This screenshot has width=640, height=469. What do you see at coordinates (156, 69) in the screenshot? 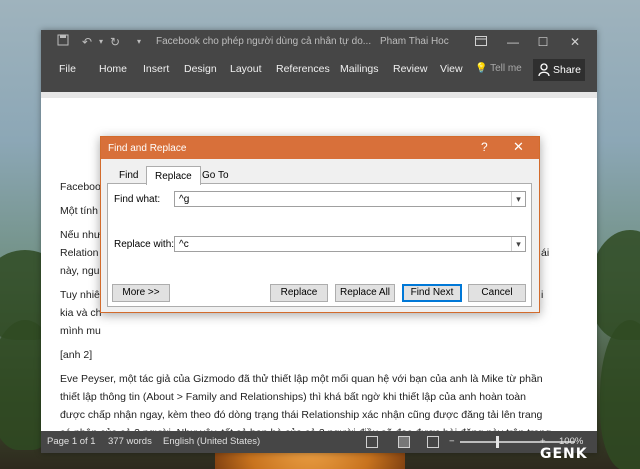
I see `tab-insert: Insert` at bounding box center [156, 69].